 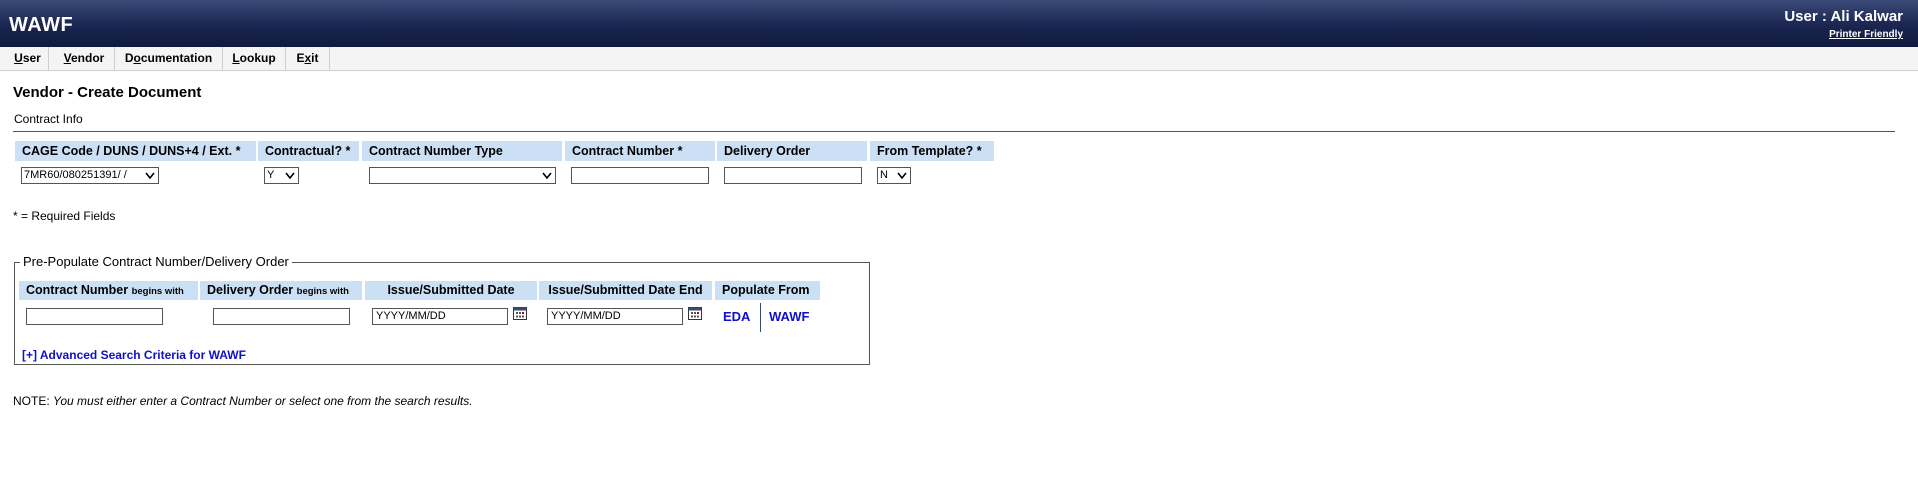 What do you see at coordinates (640, 151) in the screenshot?
I see `header-contract-number: Contract Number *` at bounding box center [640, 151].